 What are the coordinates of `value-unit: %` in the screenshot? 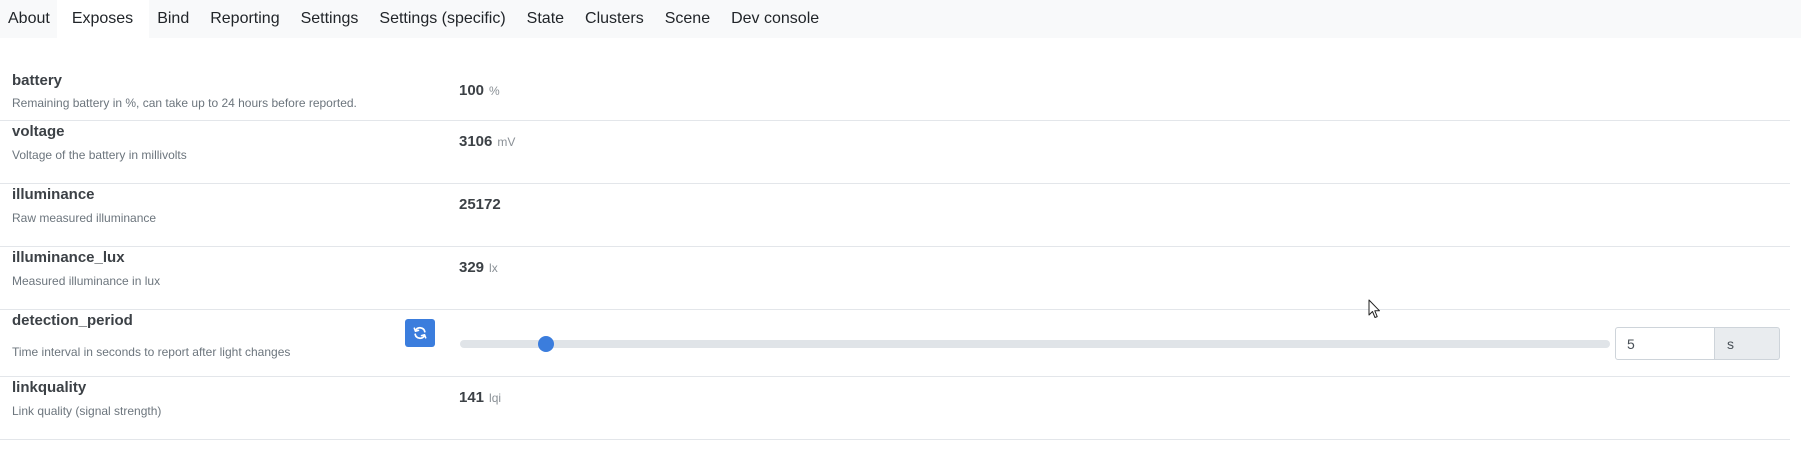 It's located at (494, 91).